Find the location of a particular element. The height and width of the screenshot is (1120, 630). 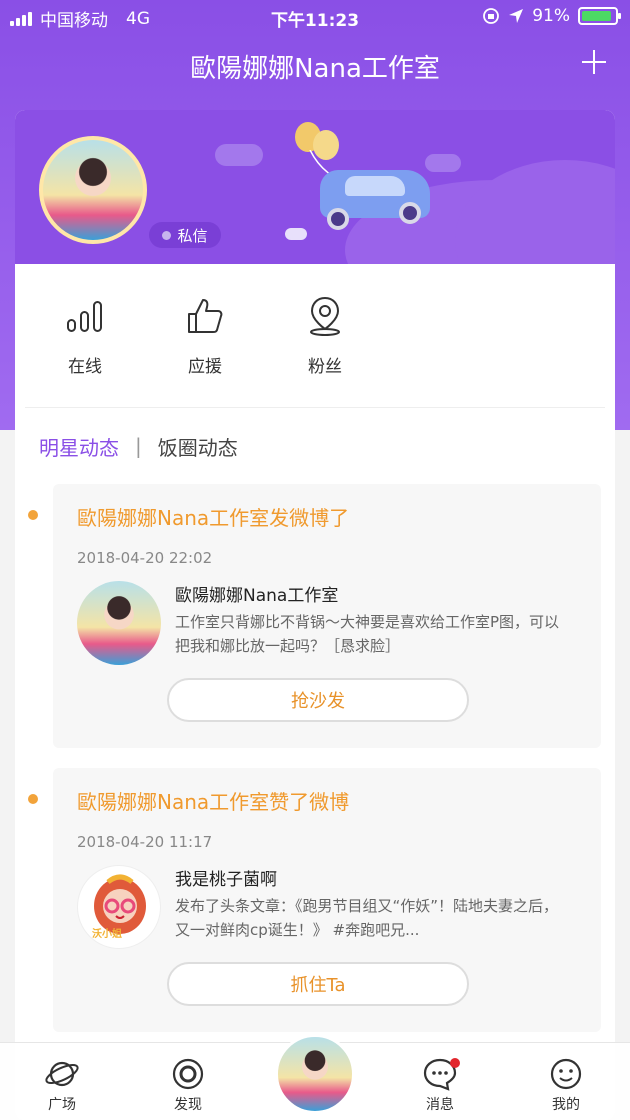

nav-bar: 歐陽娜娜Nana工作室 is located at coordinates (315, 66).